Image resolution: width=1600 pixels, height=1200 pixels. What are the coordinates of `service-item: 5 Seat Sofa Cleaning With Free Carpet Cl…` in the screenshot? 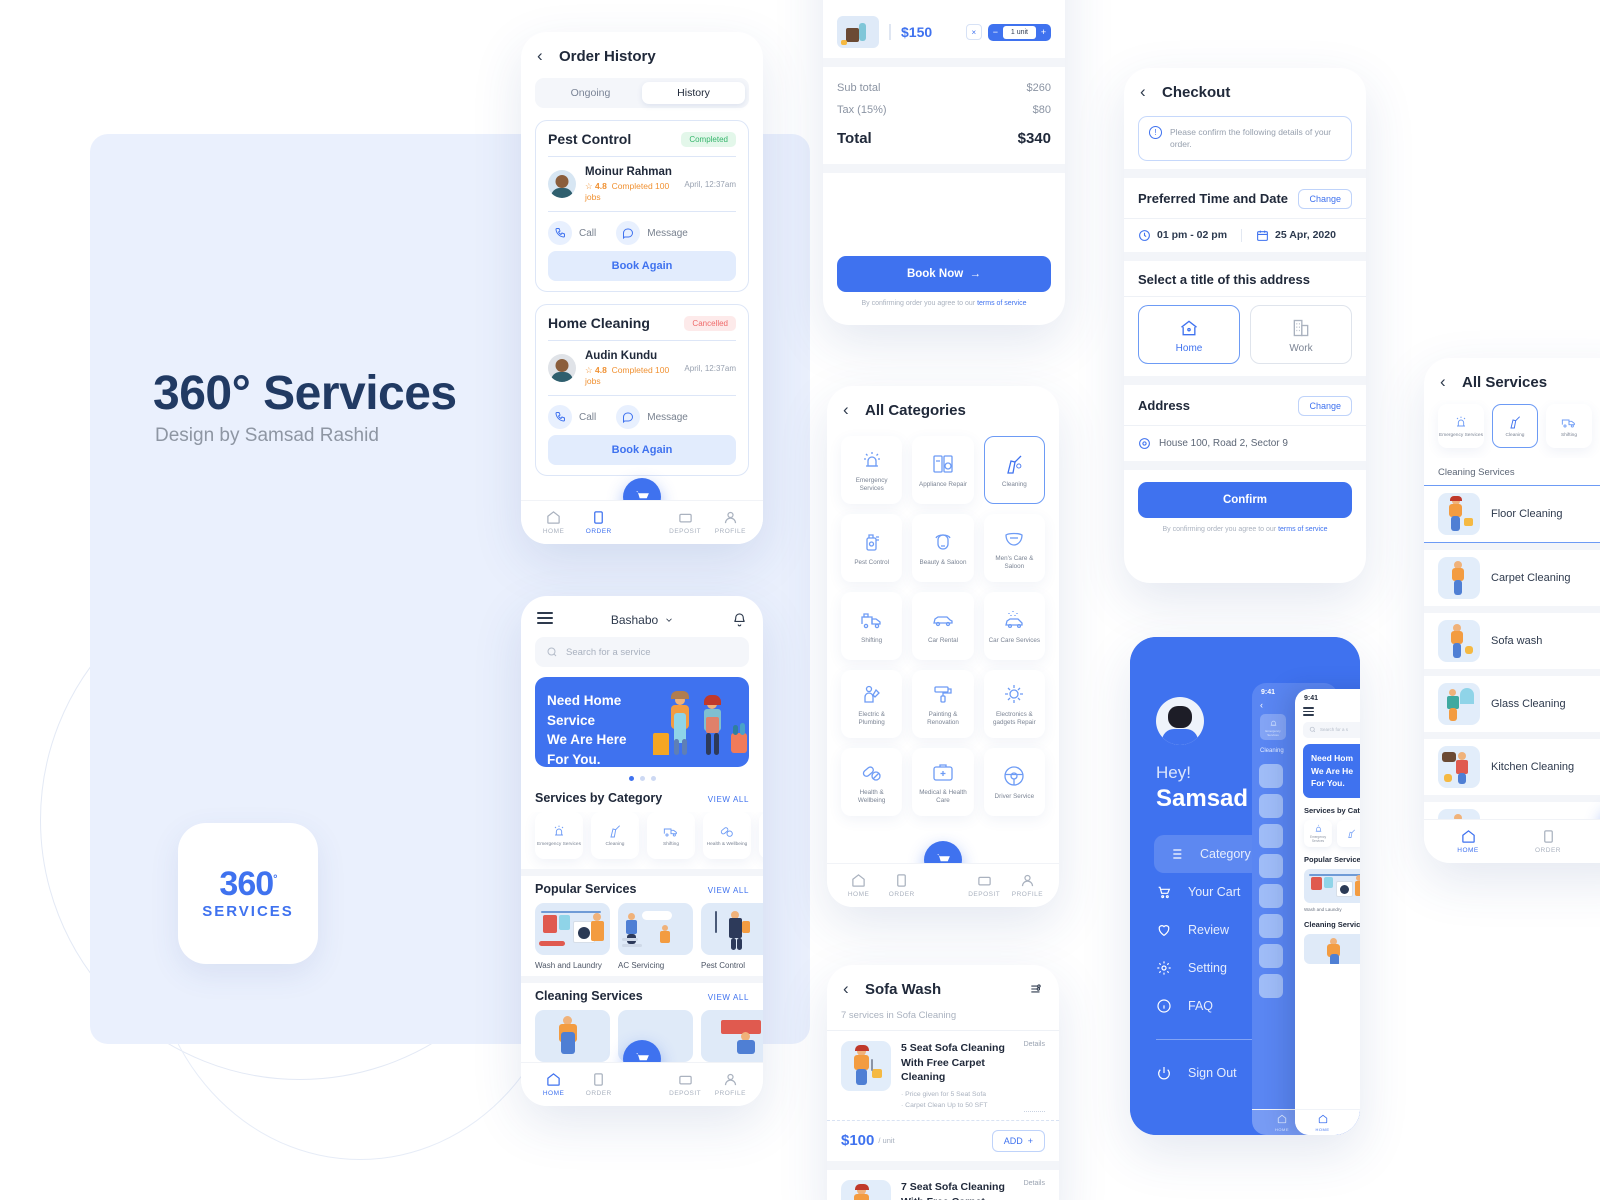 It's located at (943, 1075).